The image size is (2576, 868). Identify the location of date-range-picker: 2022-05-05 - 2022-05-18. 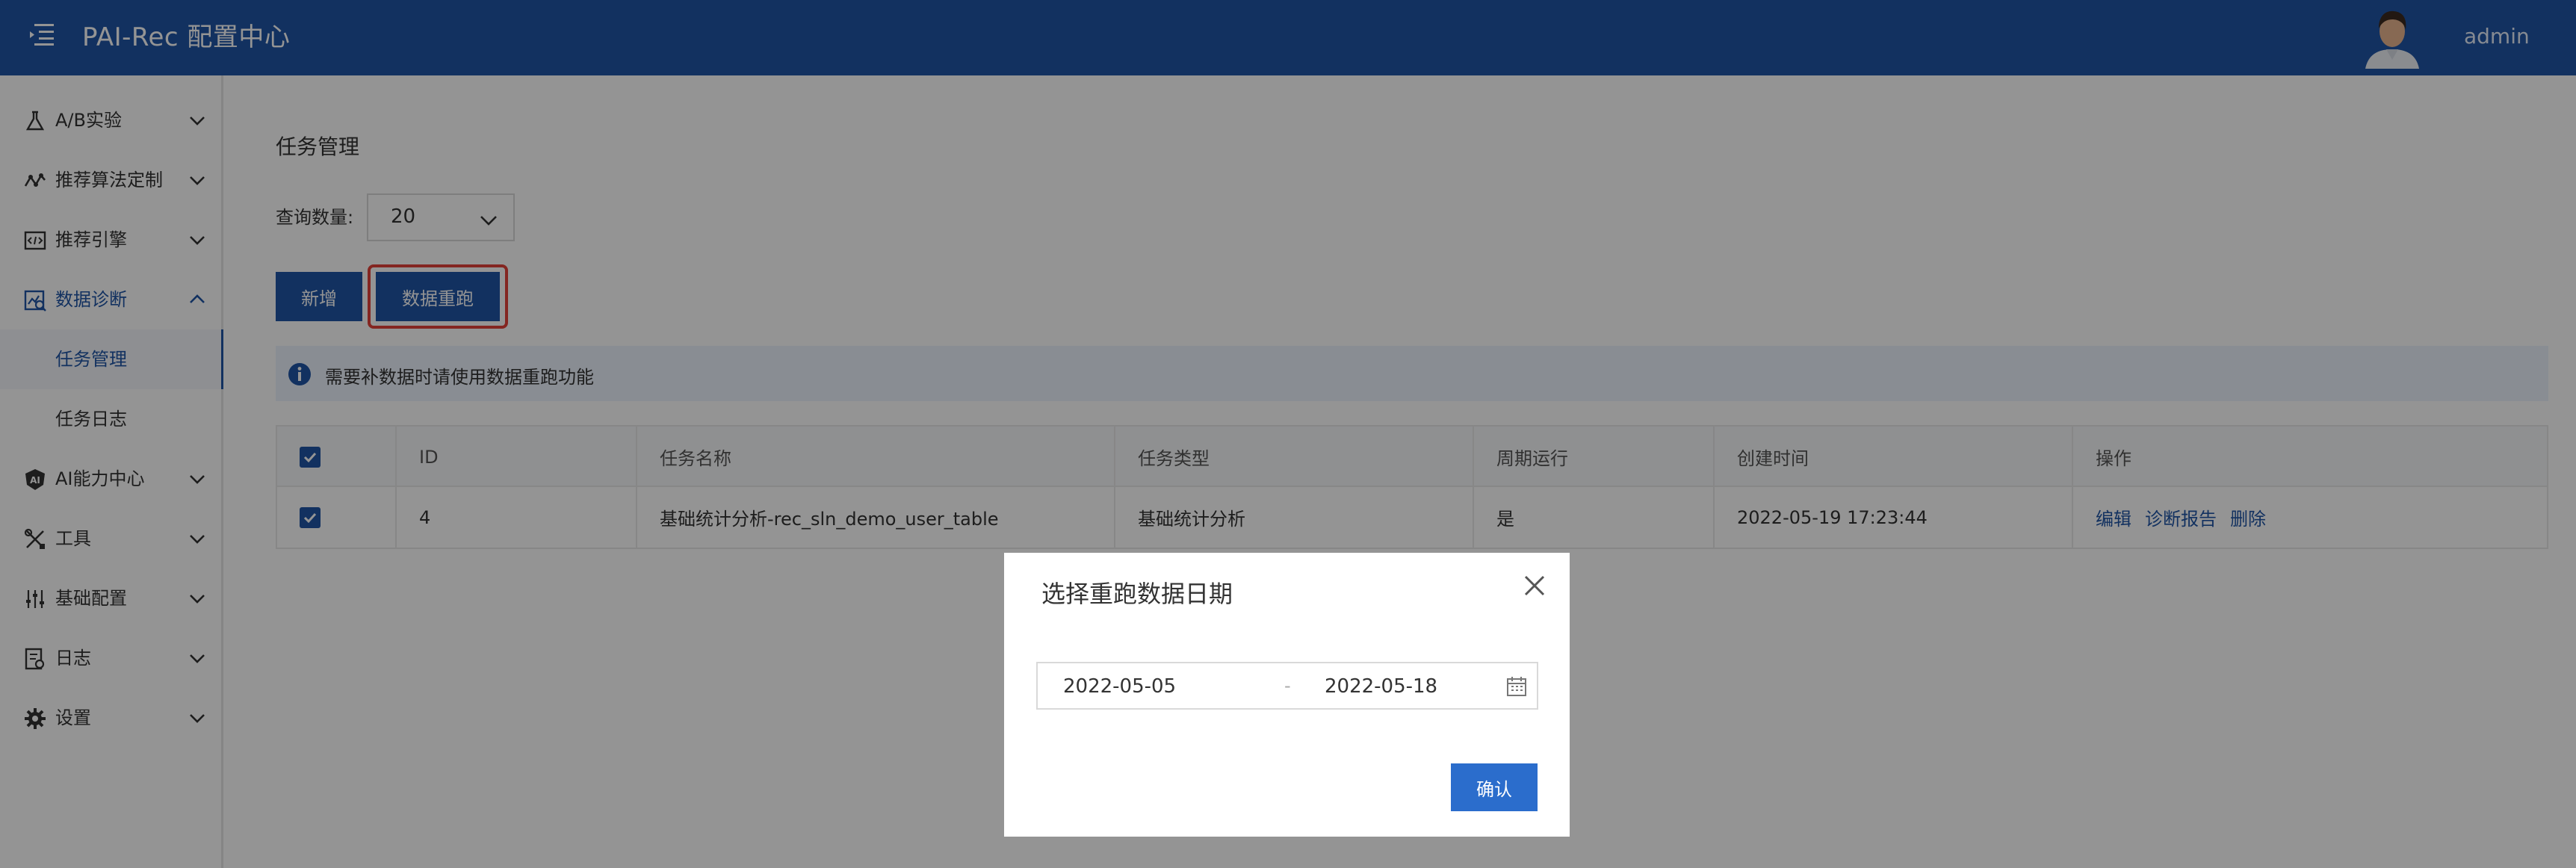
(1287, 686).